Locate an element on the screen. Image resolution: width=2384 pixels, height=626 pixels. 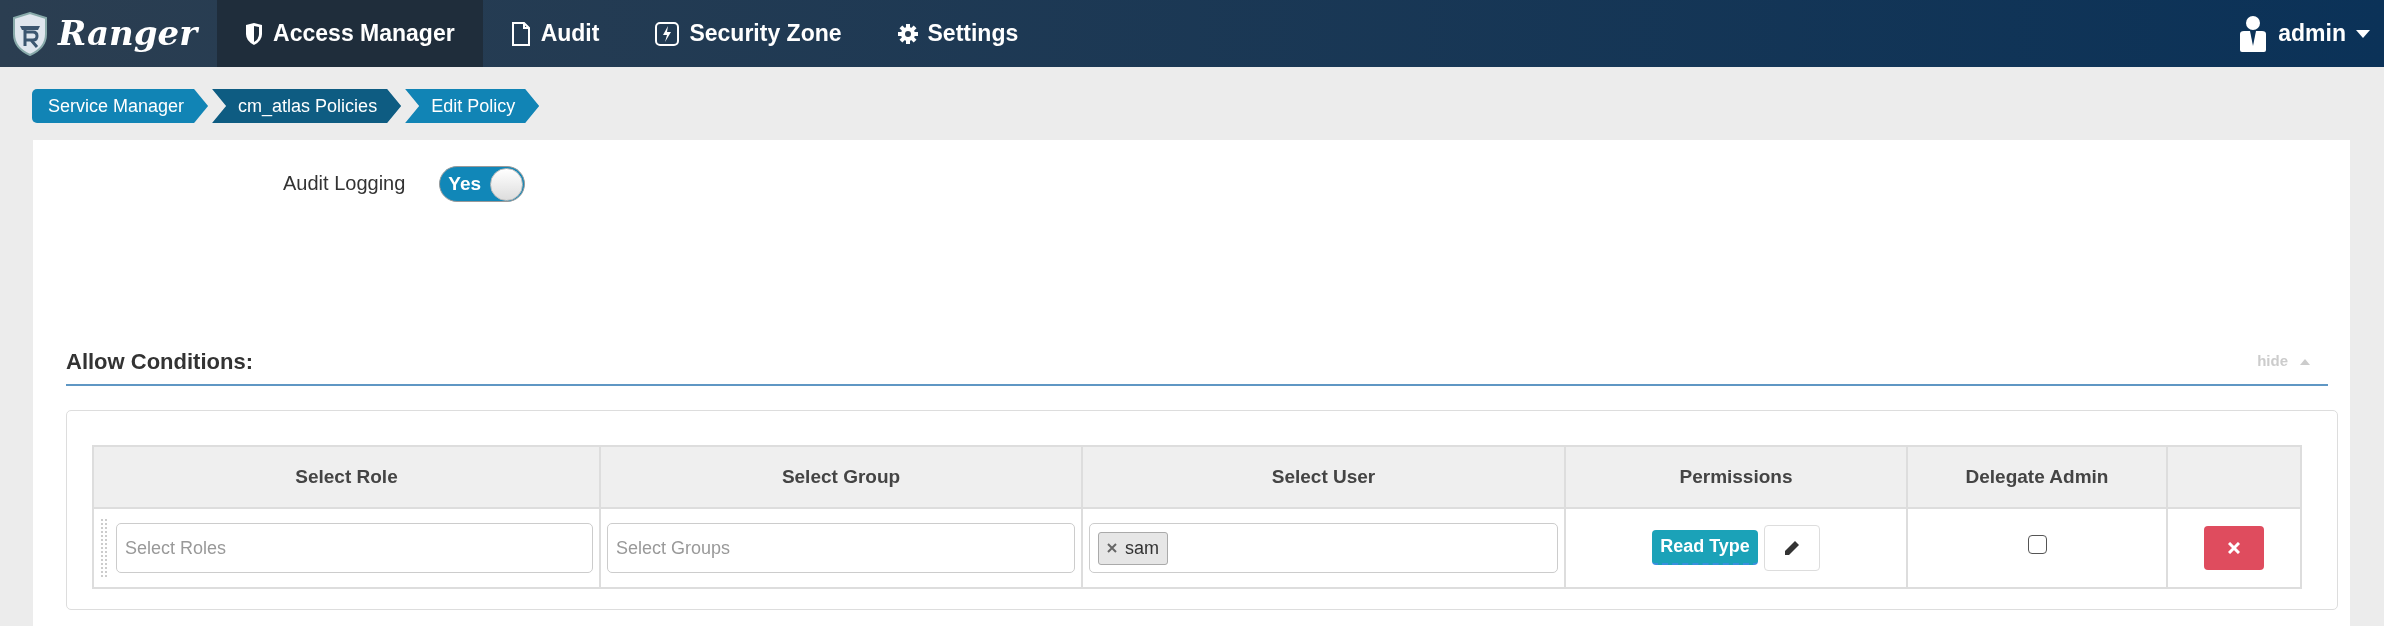
pencil-icon is located at coordinates (1791, 548).